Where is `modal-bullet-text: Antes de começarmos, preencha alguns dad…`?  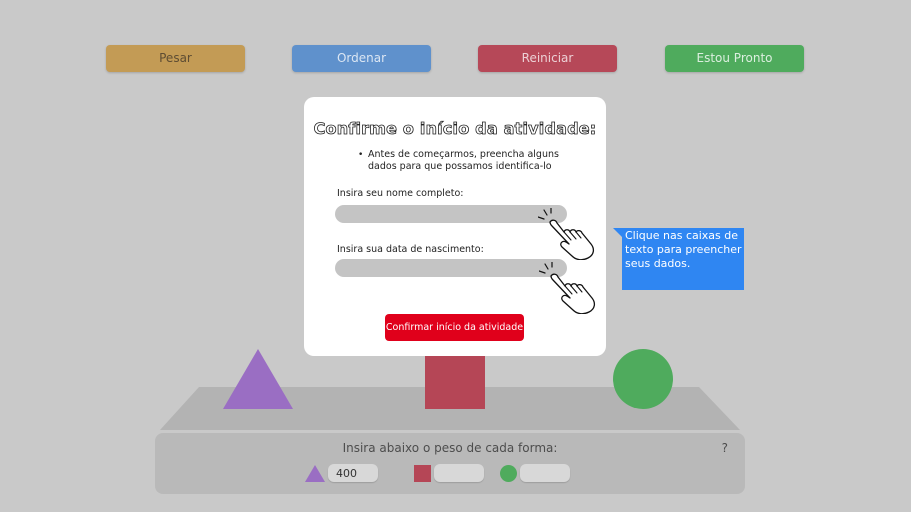
modal-bullet-text: Antes de começarmos, preencha alguns dad… is located at coordinates (463, 160).